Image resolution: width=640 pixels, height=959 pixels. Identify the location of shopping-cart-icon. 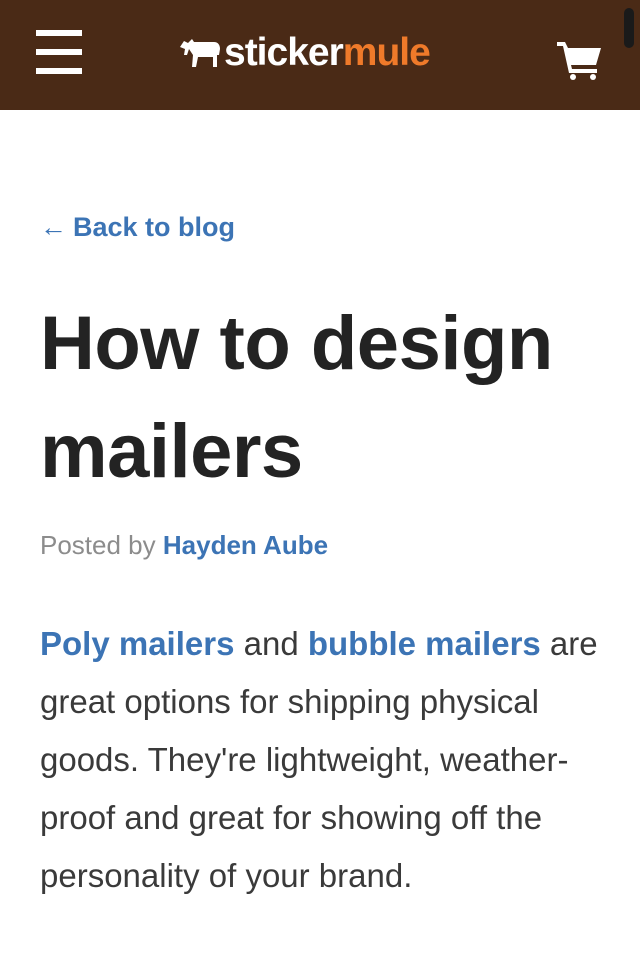
(580, 59).